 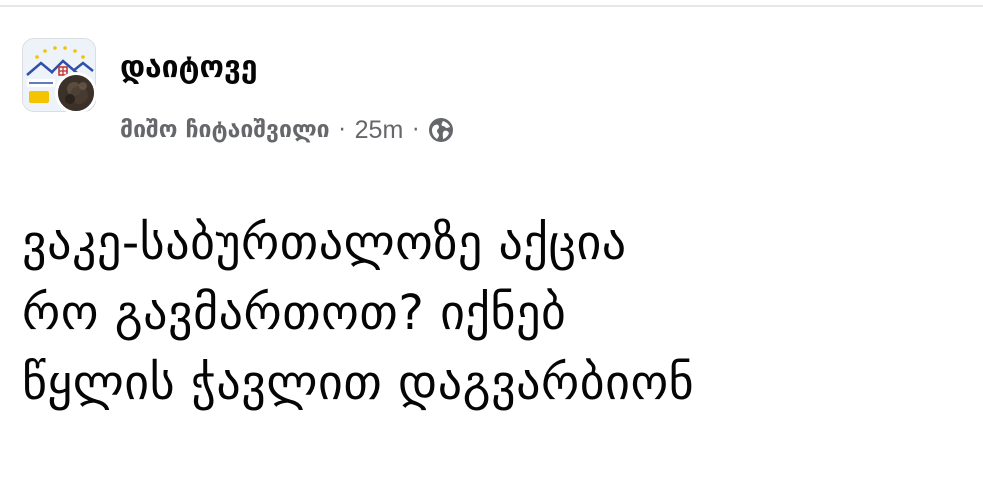 I want to click on author-name: მიშო ჩიტაიშვილი, so click(x=225, y=130).